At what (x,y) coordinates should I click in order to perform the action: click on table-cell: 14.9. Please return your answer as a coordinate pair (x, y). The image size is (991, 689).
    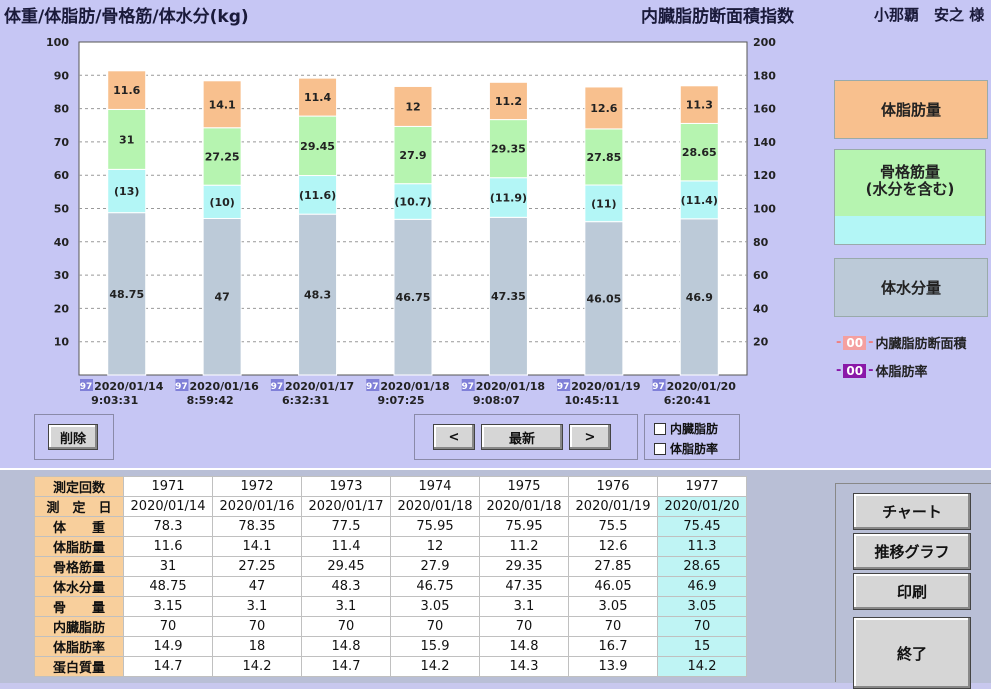
    Looking at the image, I should click on (168, 646).